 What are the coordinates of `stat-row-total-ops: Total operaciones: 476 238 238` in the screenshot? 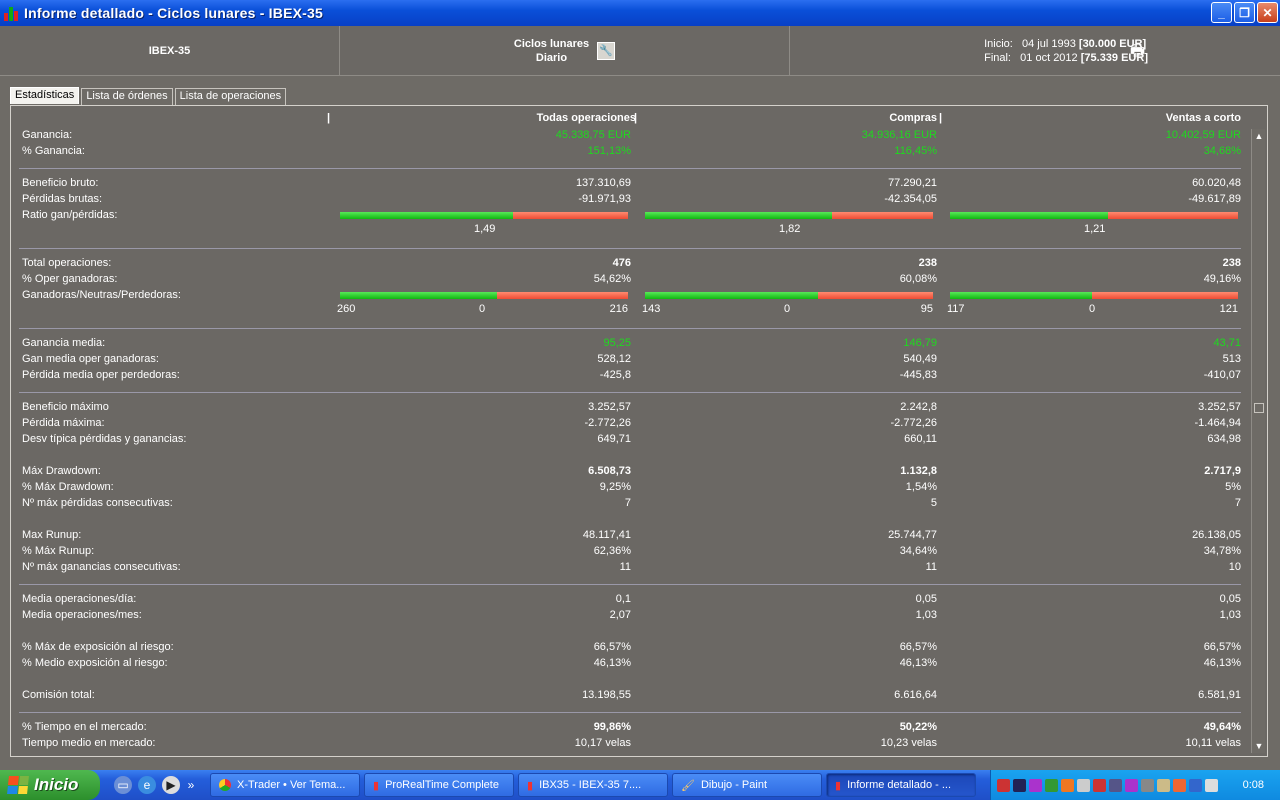 It's located at (627, 265).